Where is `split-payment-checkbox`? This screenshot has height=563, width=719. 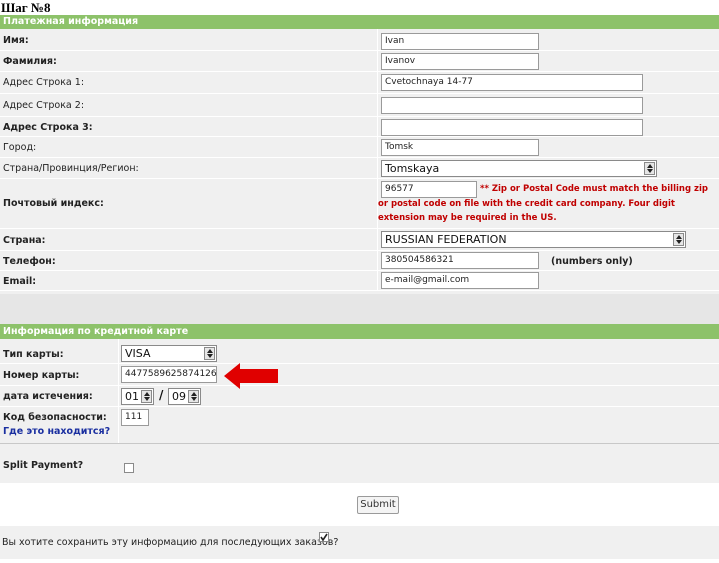 split-payment-checkbox is located at coordinates (129, 468).